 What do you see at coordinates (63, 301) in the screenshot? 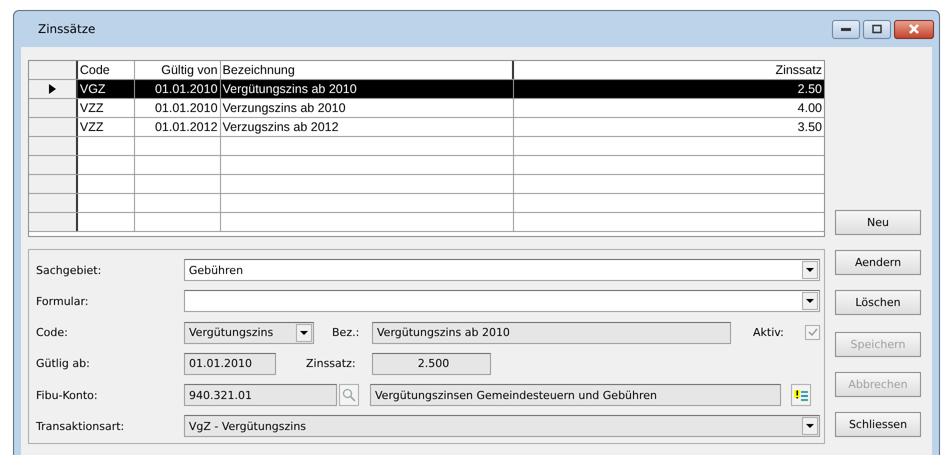
I see `field-label: Formular:` at bounding box center [63, 301].